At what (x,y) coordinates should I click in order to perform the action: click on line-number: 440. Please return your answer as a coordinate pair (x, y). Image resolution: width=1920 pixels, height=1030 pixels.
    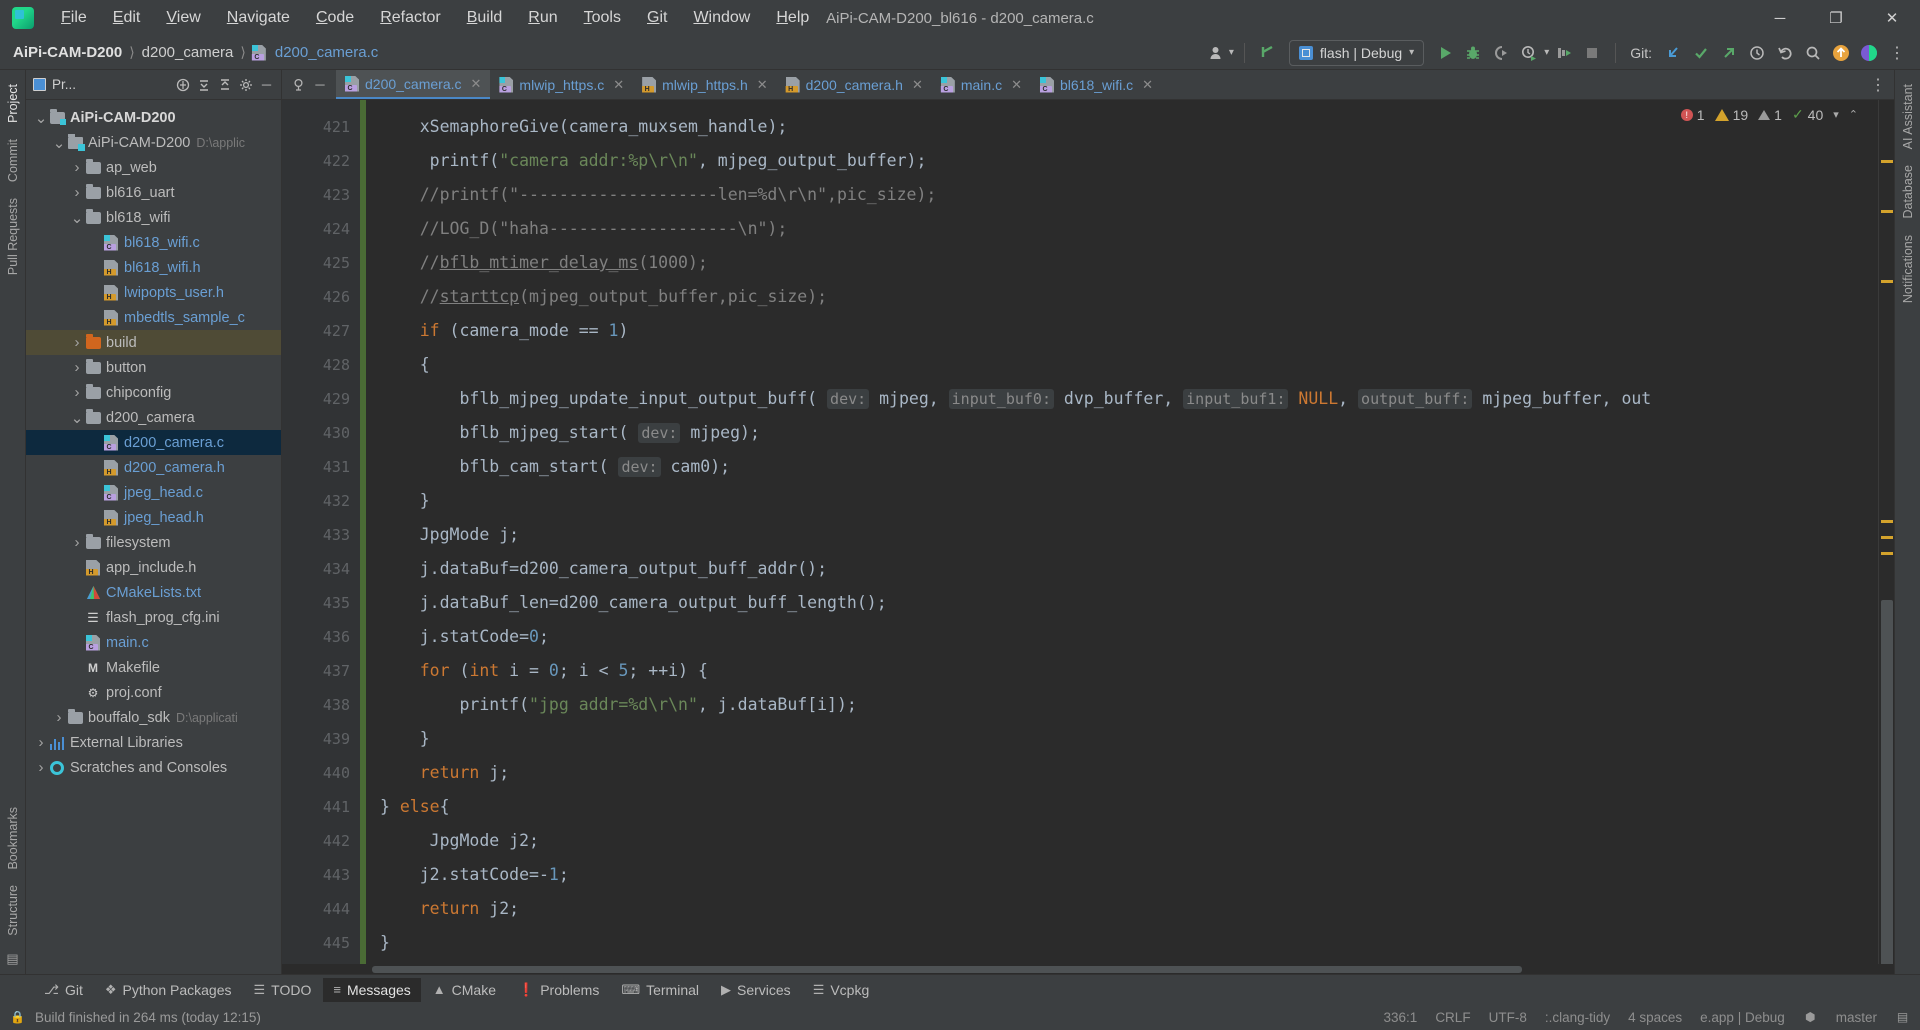
    Looking at the image, I should click on (321, 773).